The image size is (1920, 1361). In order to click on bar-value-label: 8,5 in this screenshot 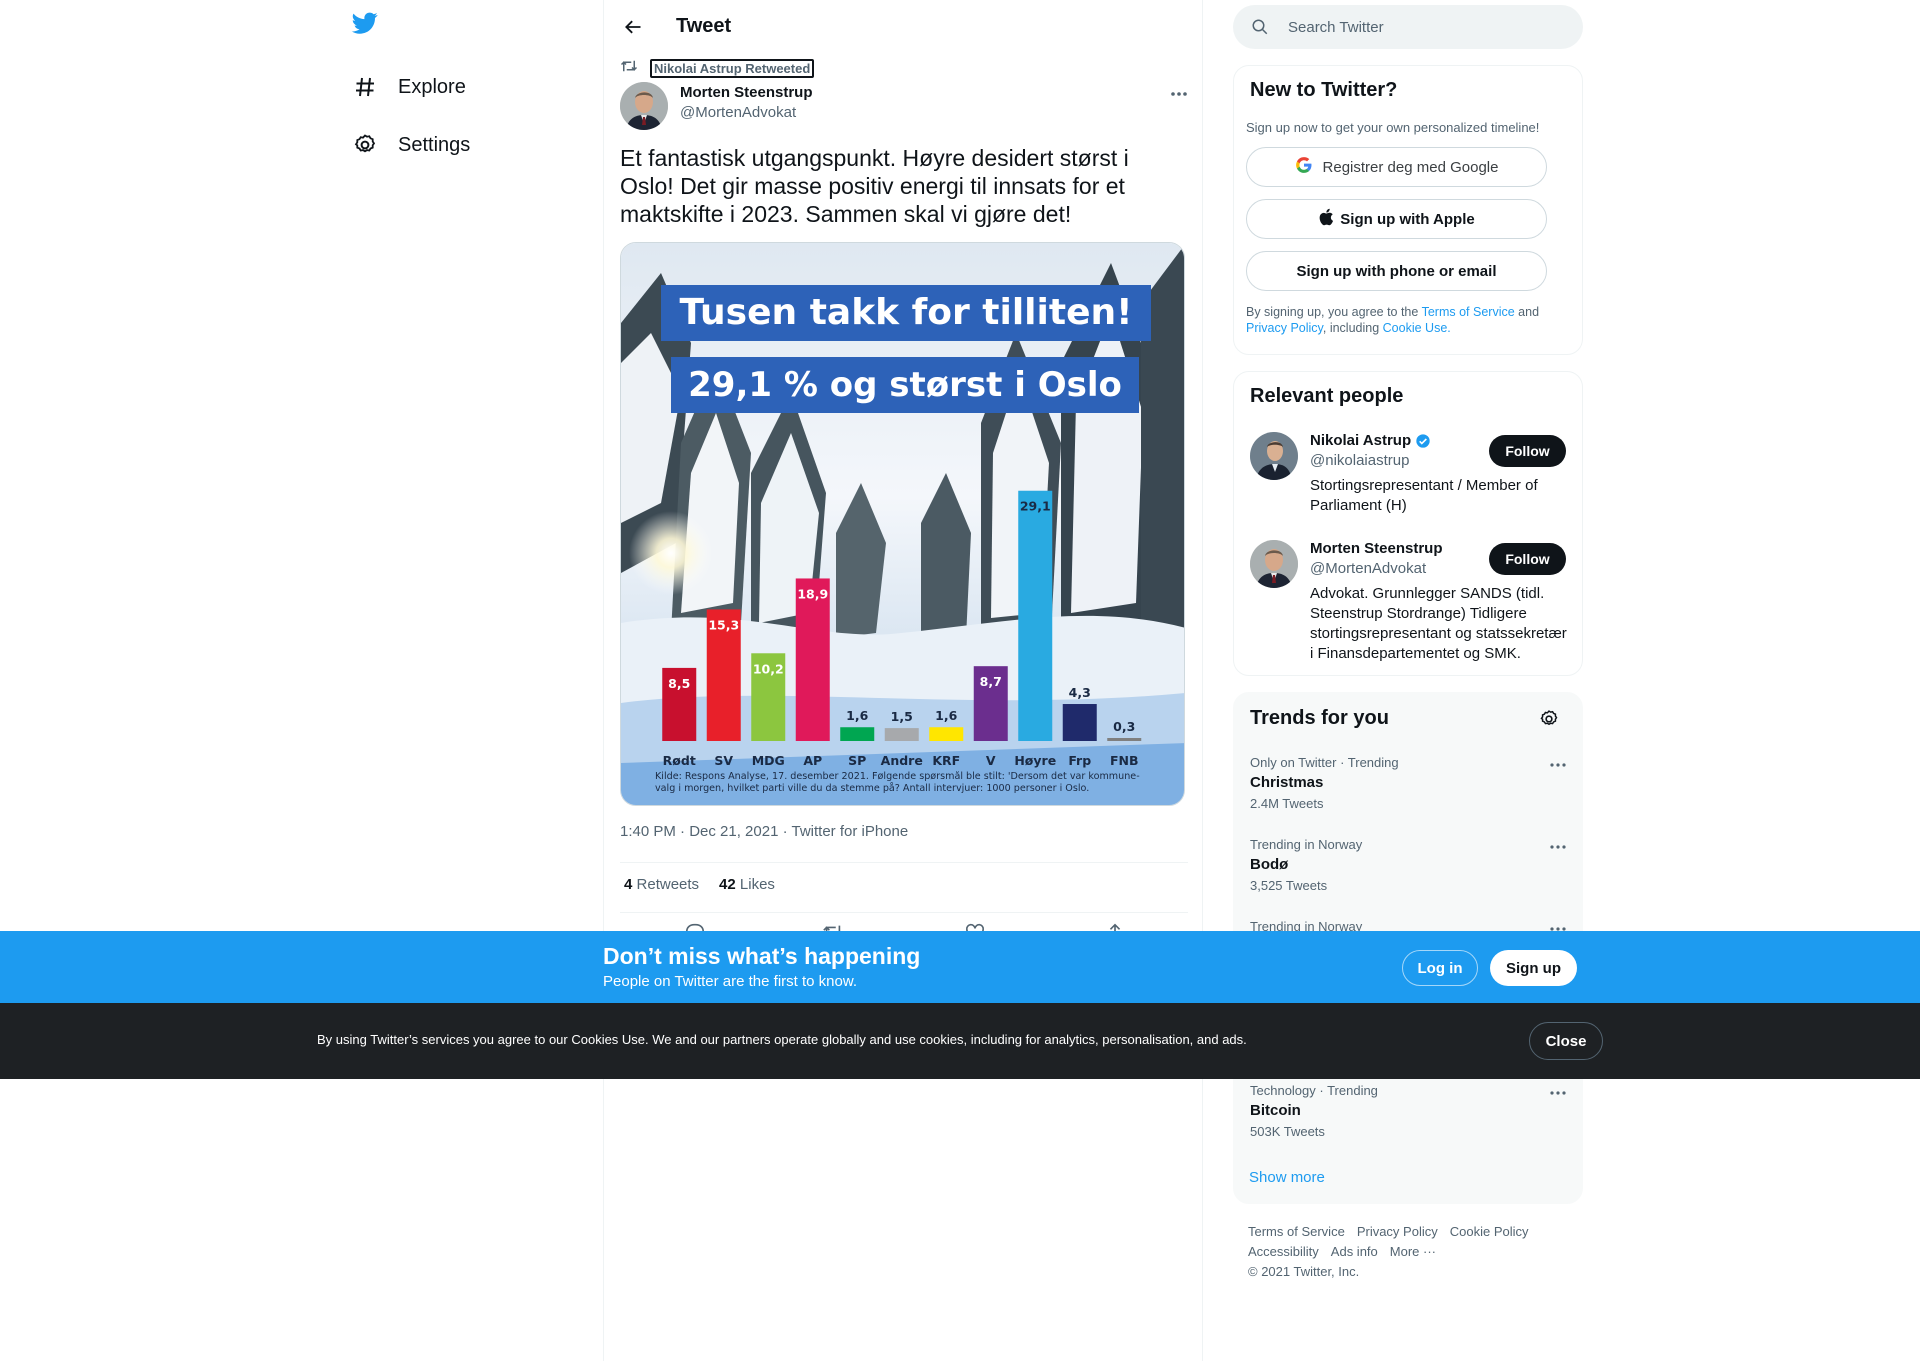, I will do `click(679, 683)`.